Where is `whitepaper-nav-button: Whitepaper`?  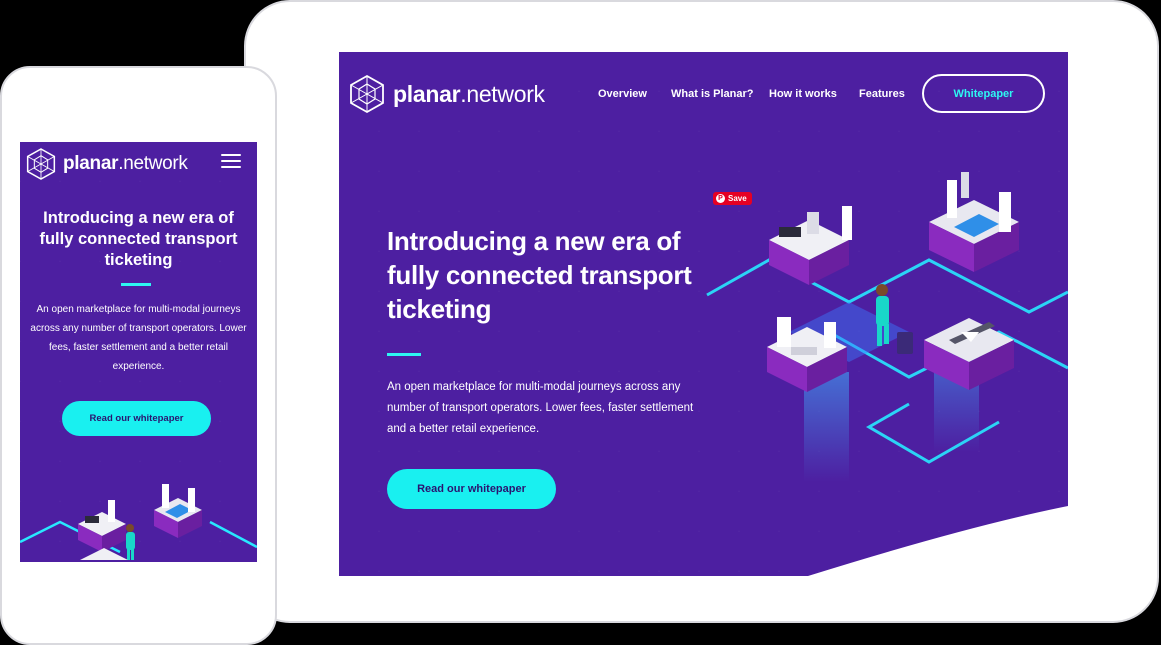
whitepaper-nav-button: Whitepaper is located at coordinates (983, 93).